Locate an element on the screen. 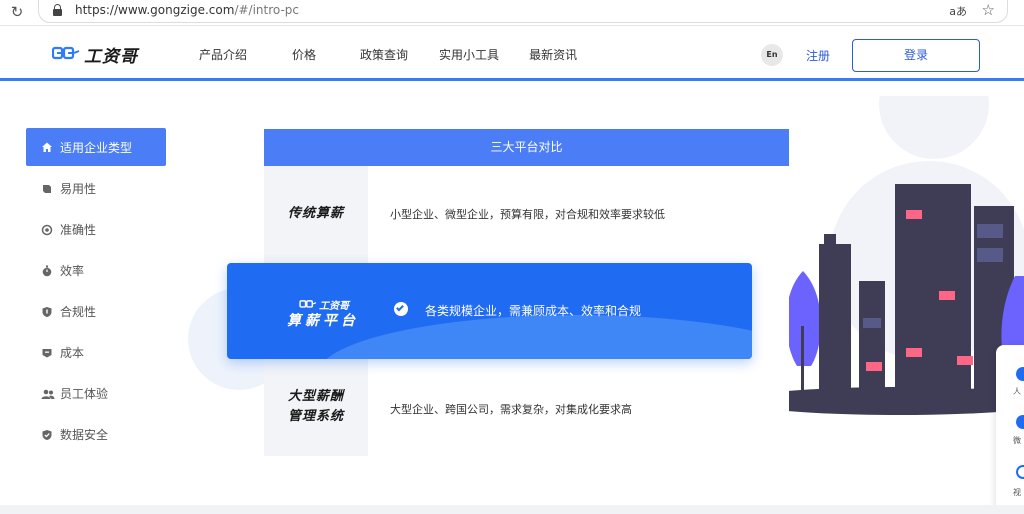 The image size is (1024, 514). row-label-enterprise: 大型薪酬 管理系统 is located at coordinates (316, 407).